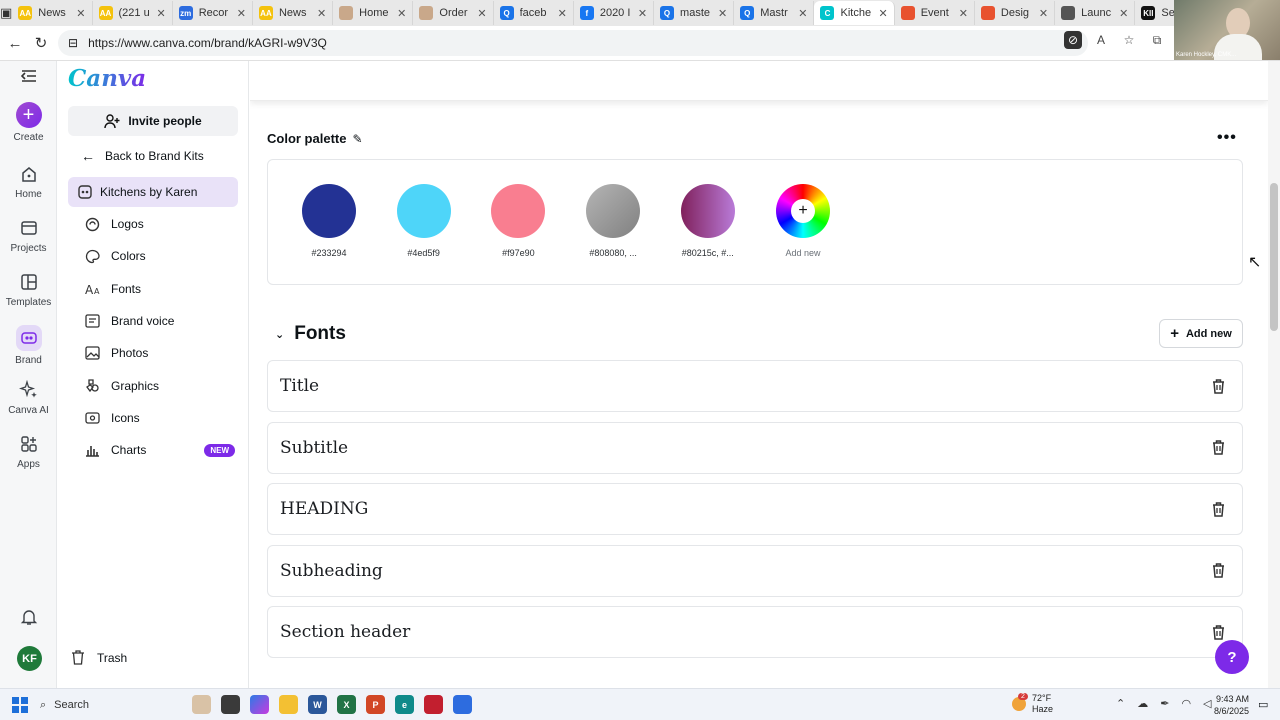 The image size is (1280, 720). Describe the element at coordinates (373, 13) in the screenshot. I see `browser-tab: Home ✕` at that location.